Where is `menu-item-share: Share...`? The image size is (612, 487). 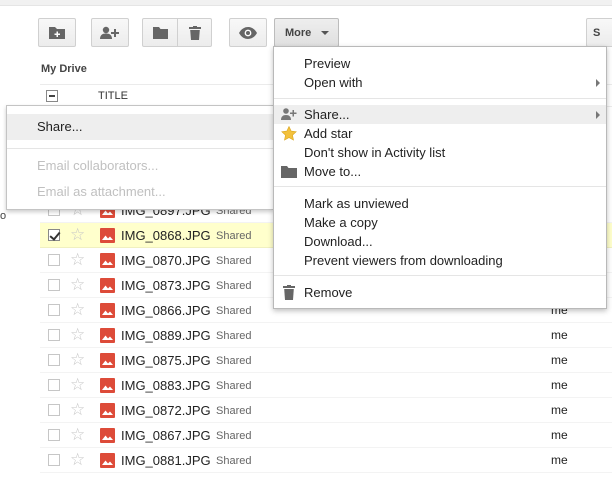
menu-item-share: Share... is located at coordinates (440, 114).